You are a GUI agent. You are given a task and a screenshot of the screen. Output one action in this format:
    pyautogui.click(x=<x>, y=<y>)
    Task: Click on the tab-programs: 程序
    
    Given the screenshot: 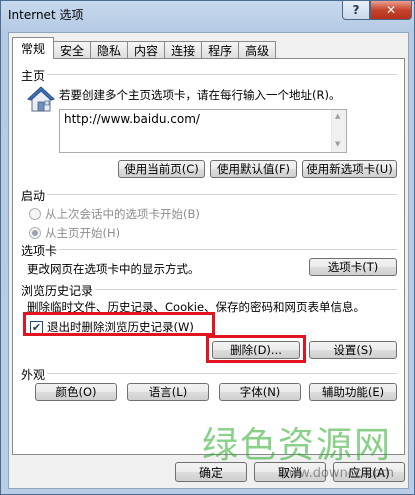 What is the action you would take?
    pyautogui.click(x=221, y=50)
    